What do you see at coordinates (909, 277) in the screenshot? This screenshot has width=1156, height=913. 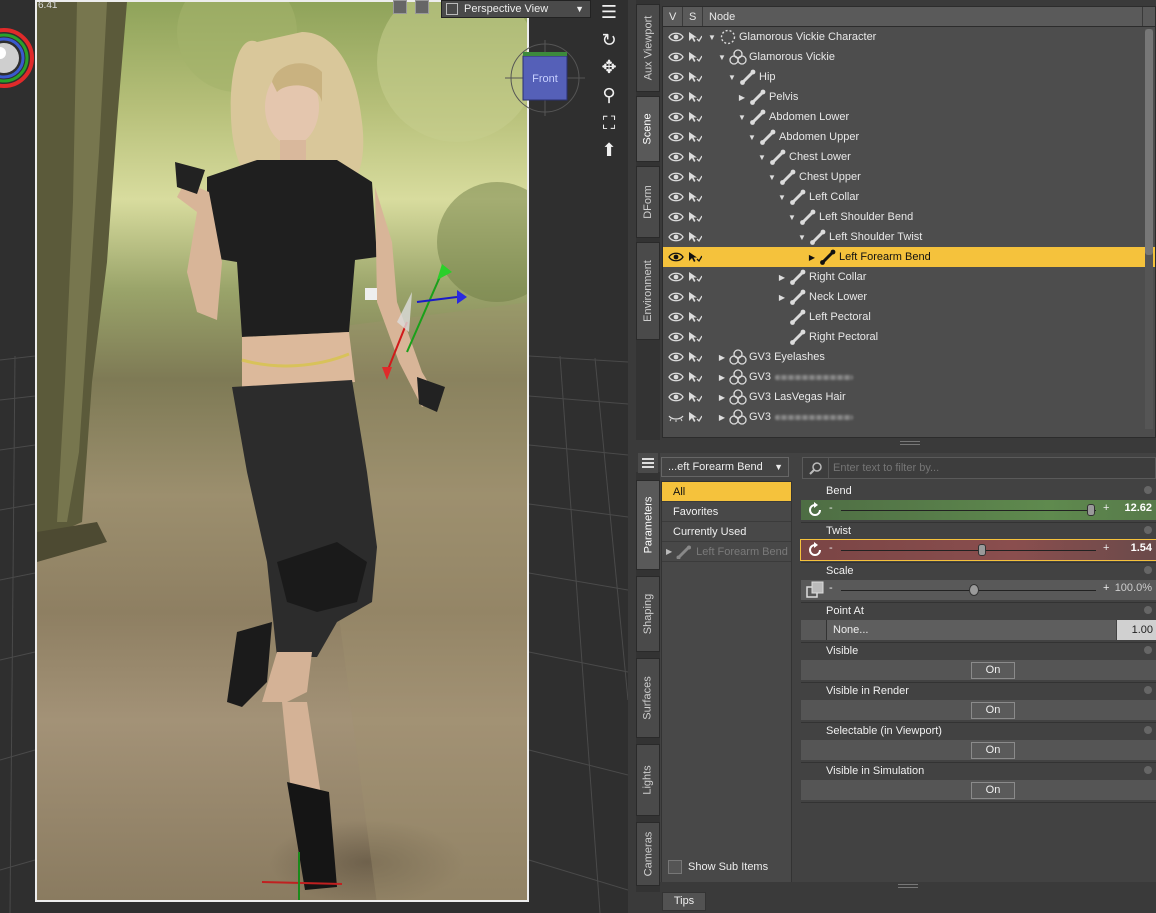 I see `scene-row: ▶ Right Collar` at bounding box center [909, 277].